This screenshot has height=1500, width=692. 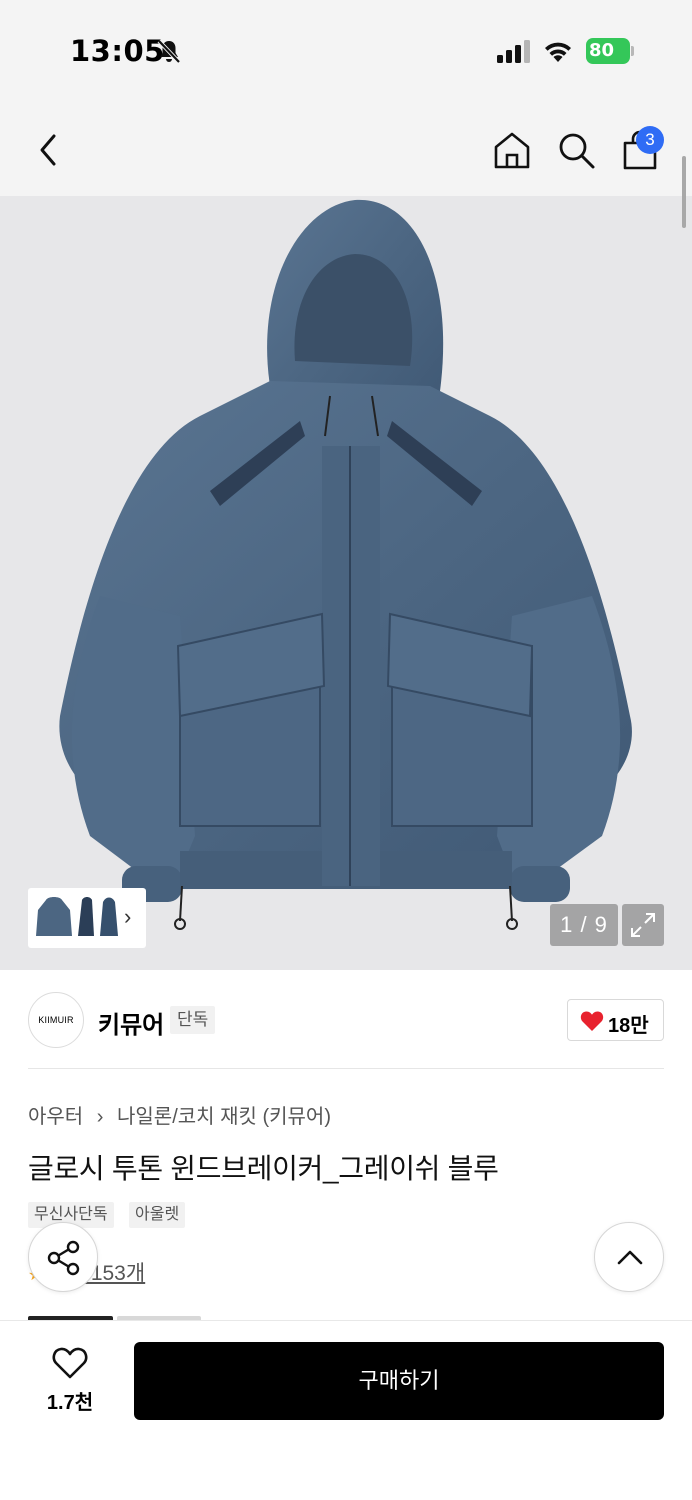 I want to click on signal-icon, so click(x=513, y=51).